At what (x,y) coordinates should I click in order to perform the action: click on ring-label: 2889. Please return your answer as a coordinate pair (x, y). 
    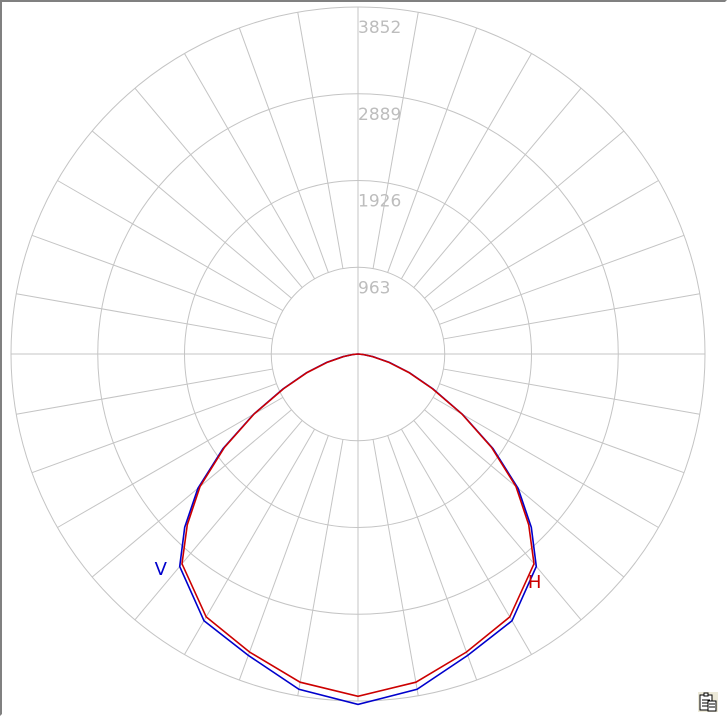
    Looking at the image, I should click on (379, 115).